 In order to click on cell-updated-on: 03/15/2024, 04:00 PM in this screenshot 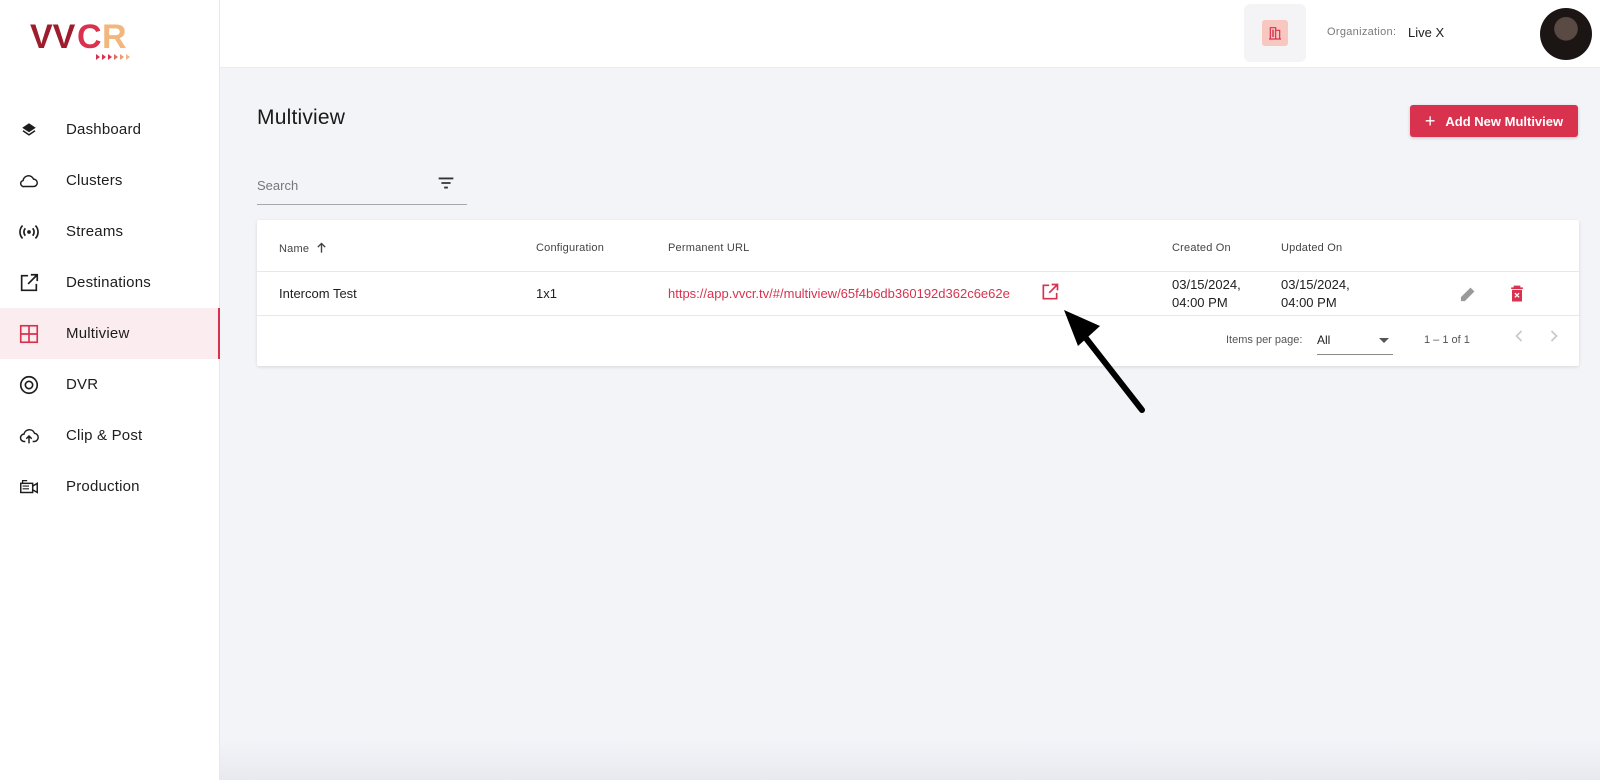, I will do `click(1315, 294)`.